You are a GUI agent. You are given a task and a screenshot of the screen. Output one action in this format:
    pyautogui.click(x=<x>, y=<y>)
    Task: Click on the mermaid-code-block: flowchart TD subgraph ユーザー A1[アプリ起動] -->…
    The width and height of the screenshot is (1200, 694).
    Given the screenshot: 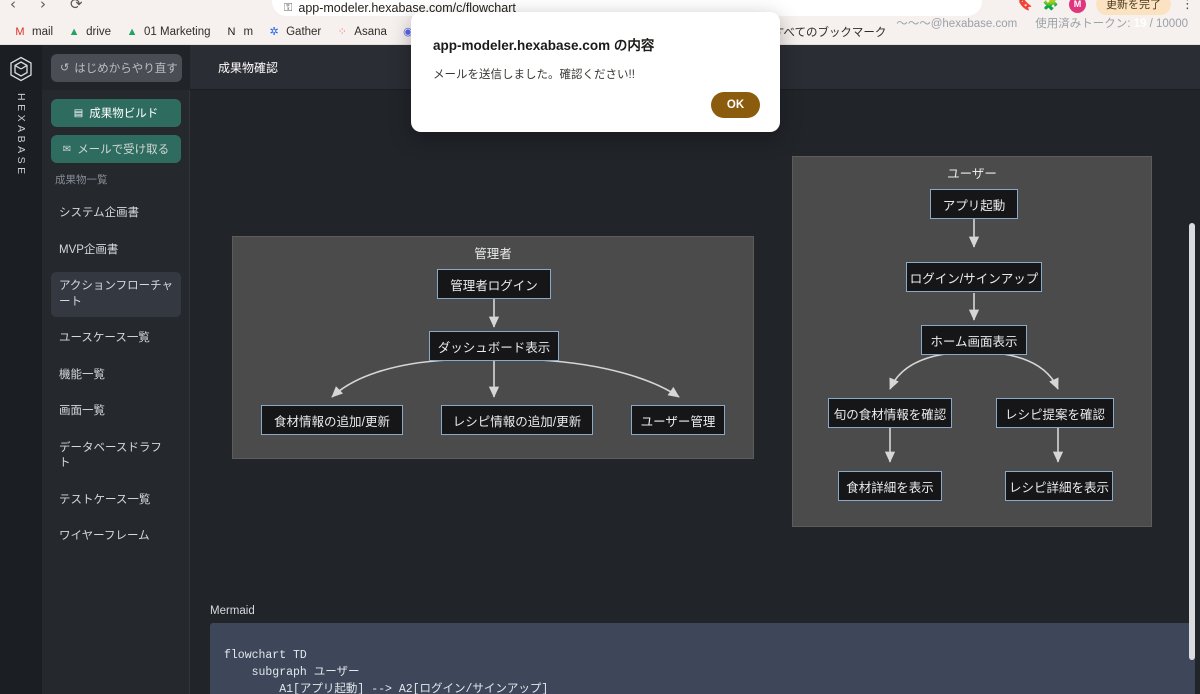 What is the action you would take?
    pyautogui.click(x=702, y=658)
    